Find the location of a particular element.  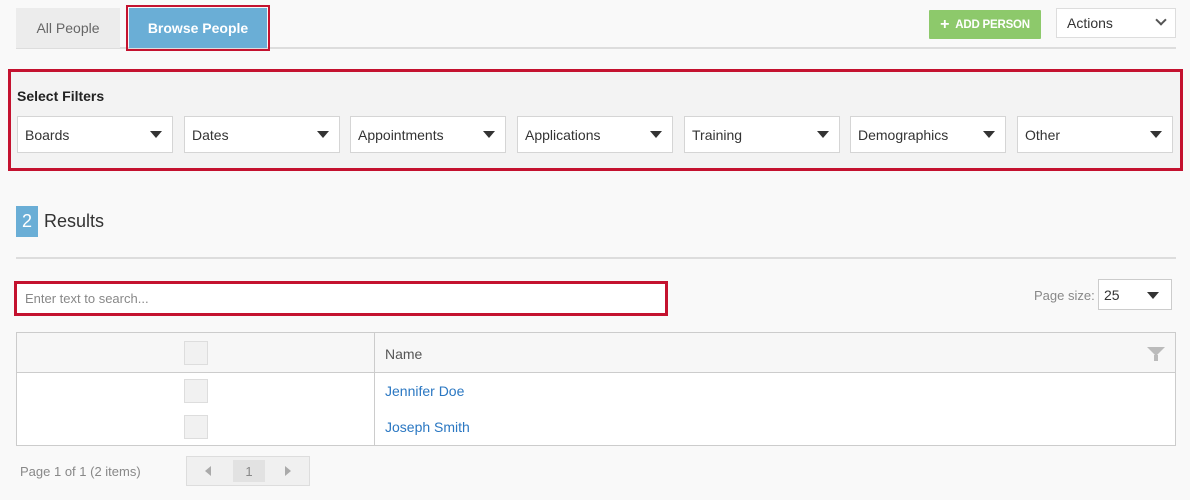

next-page-icon is located at coordinates (288, 471).